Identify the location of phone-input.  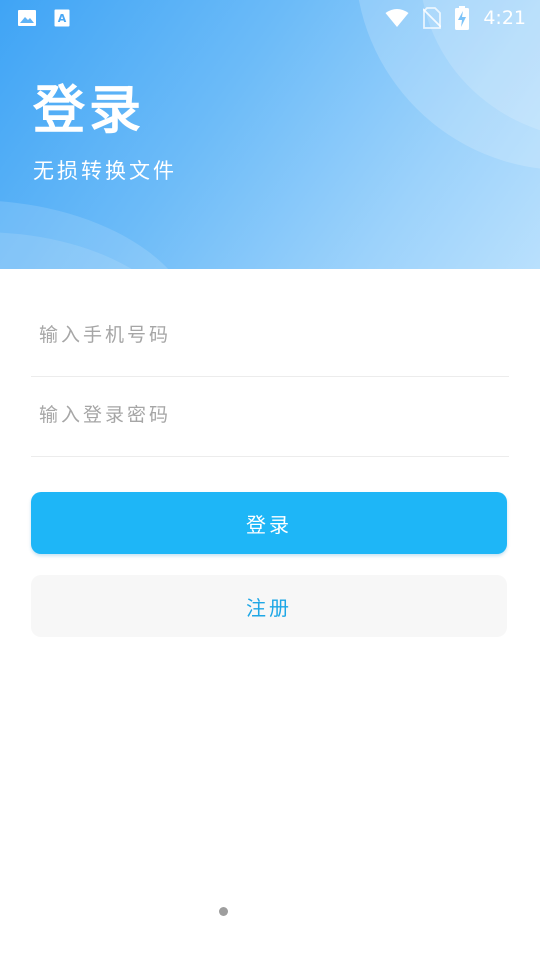
(269, 335).